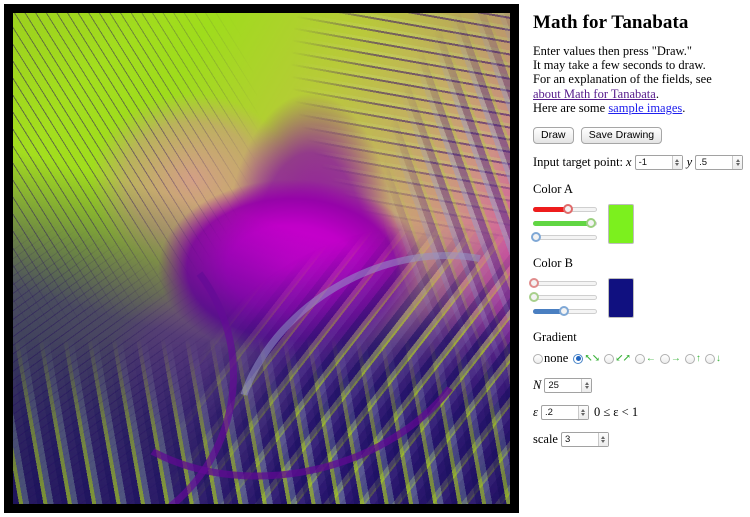 The height and width of the screenshot is (517, 750). Describe the element at coordinates (602, 440) in the screenshot. I see `scale-stepper-buttons` at that location.